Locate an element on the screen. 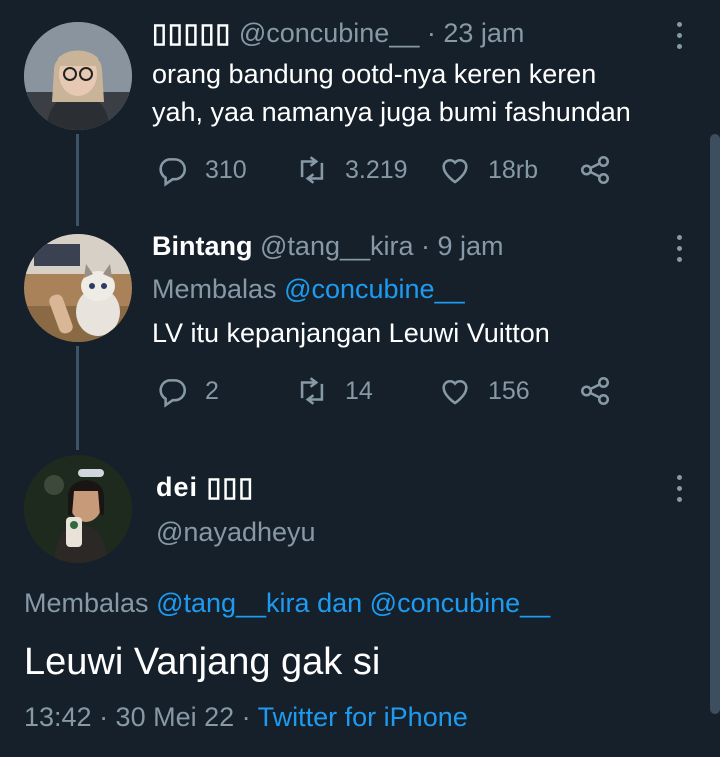 The width and height of the screenshot is (720, 757). tweet-meta: 13:42 · 30 Mei 22 · Twitter for iPhone is located at coordinates (246, 717).